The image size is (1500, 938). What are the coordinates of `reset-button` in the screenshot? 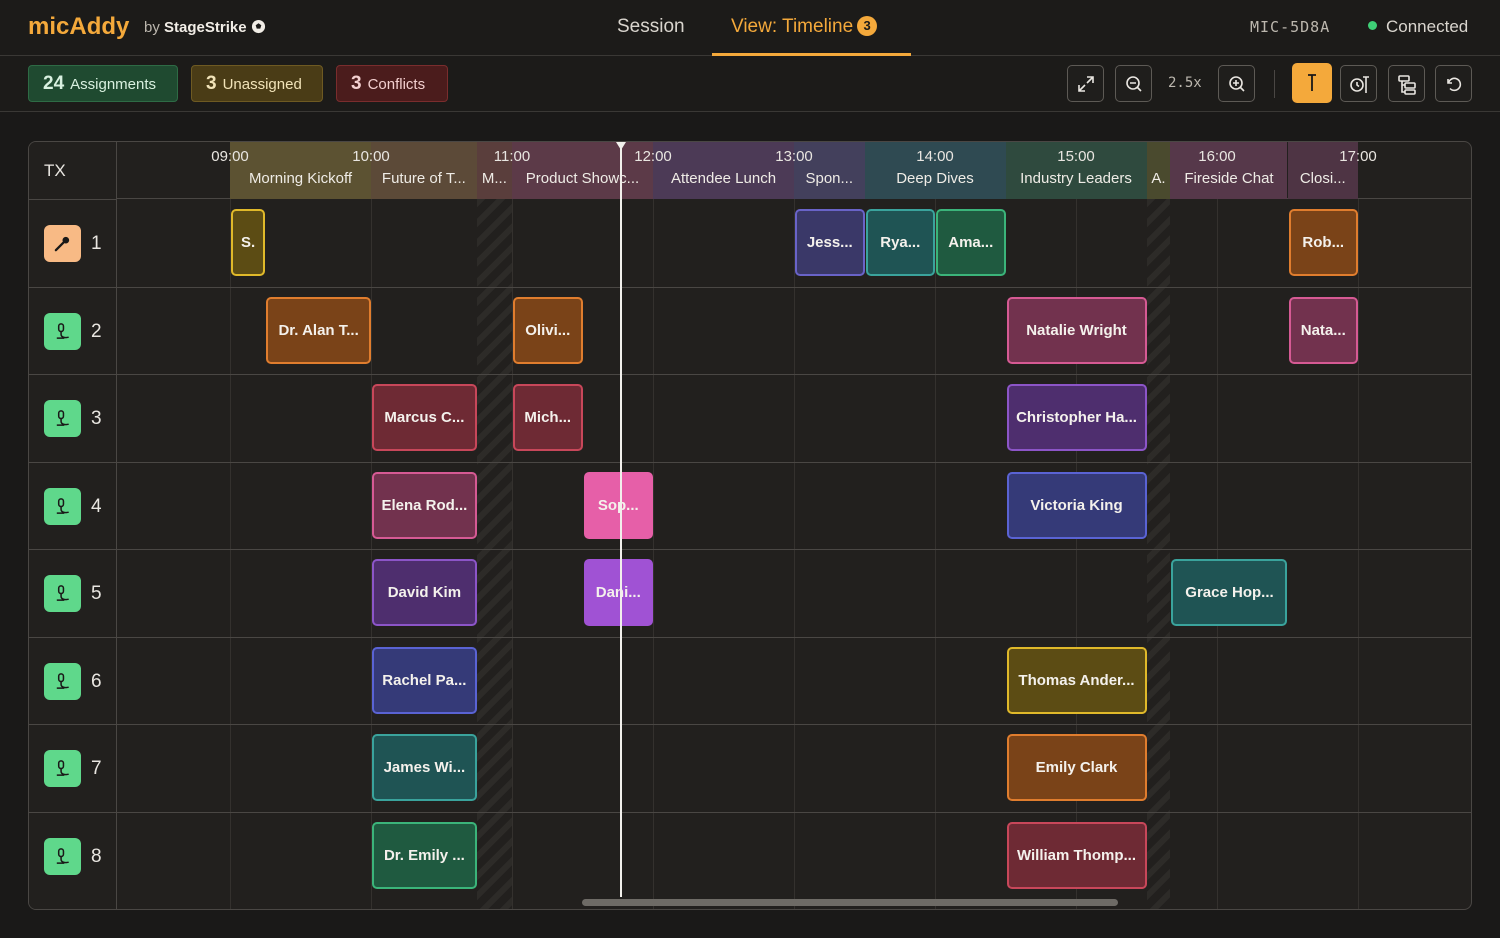 It's located at (1453, 83).